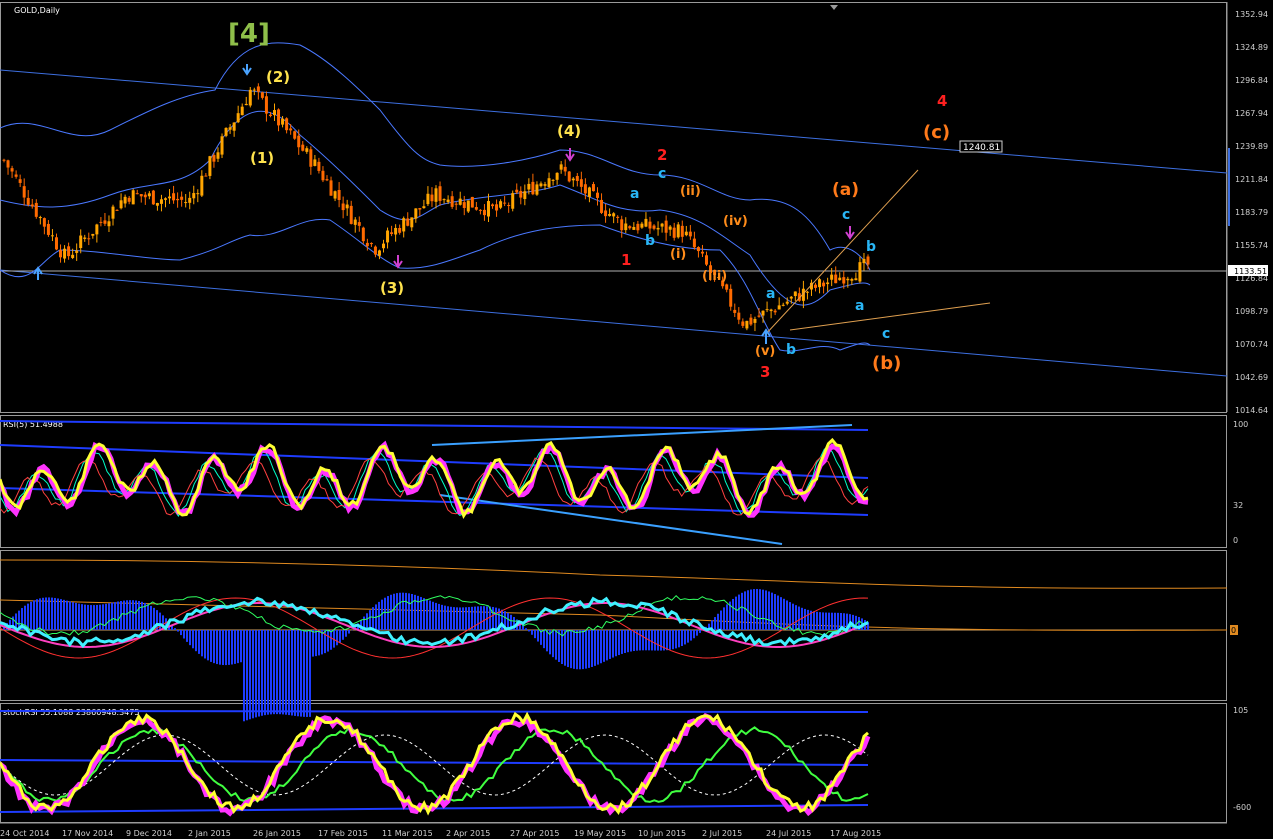 The image size is (1273, 839). I want to click on wave-label: (i), so click(678, 254).